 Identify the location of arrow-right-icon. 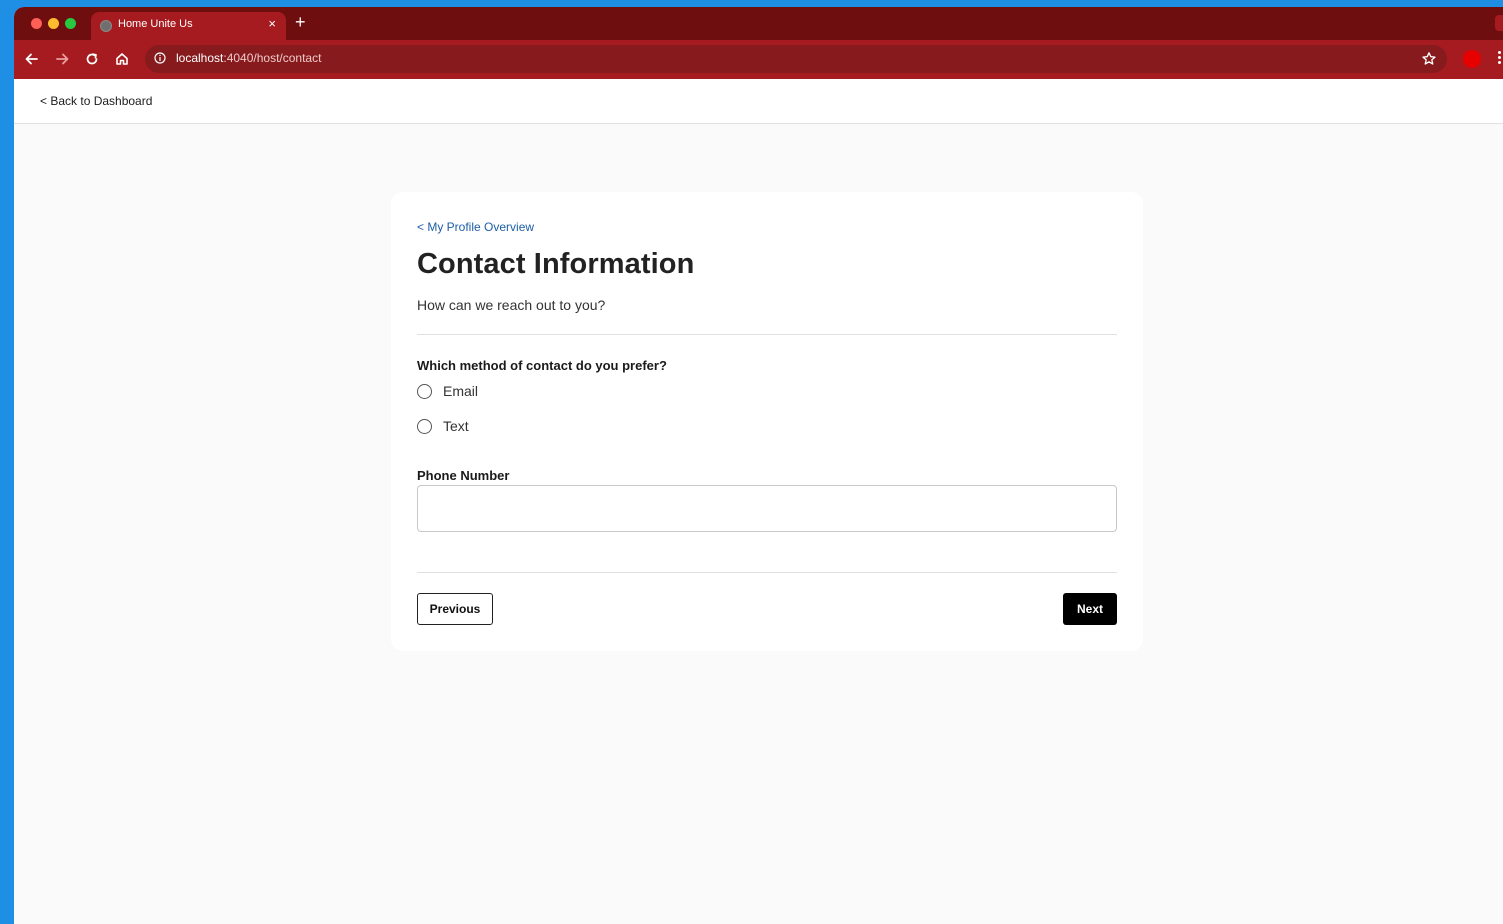
(62, 59).